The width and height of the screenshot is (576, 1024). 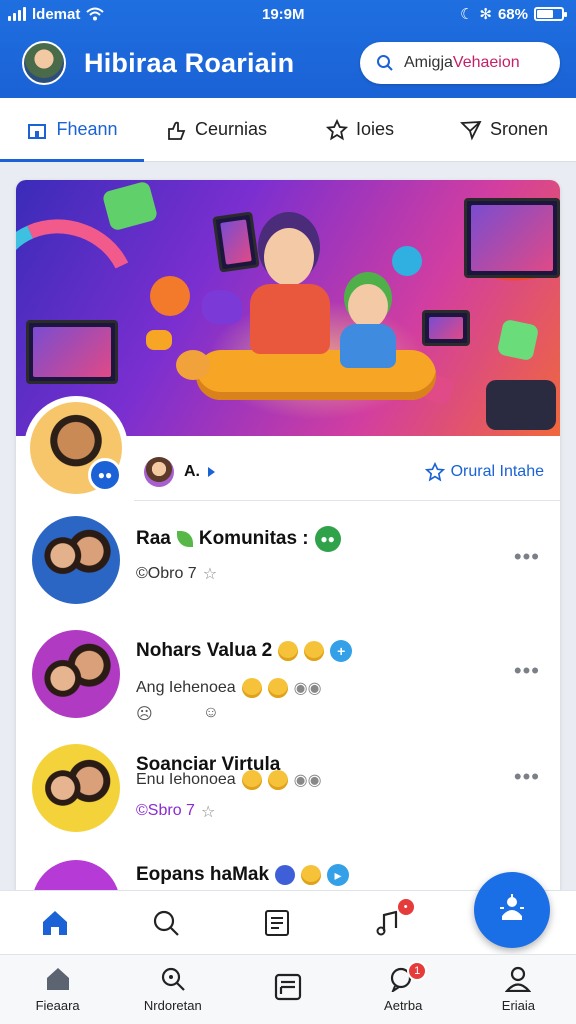 I want to click on carrier-label: ldemat, so click(x=56, y=14).